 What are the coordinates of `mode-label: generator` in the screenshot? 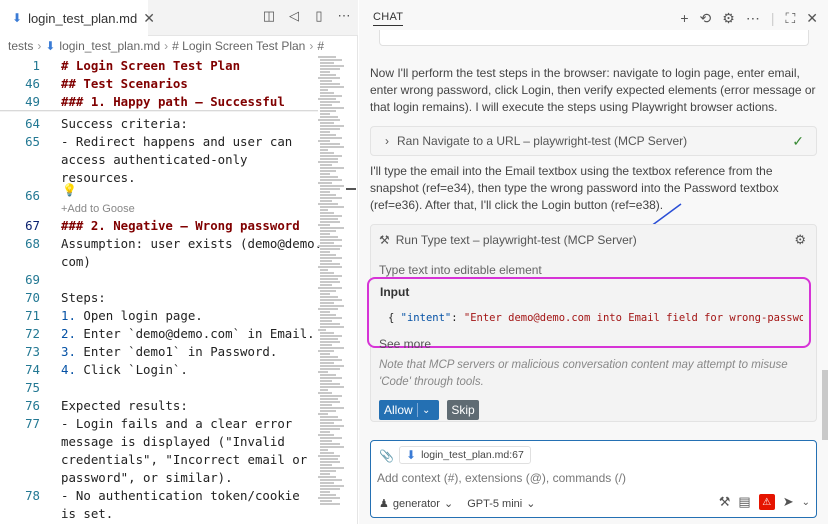 It's located at (416, 503).